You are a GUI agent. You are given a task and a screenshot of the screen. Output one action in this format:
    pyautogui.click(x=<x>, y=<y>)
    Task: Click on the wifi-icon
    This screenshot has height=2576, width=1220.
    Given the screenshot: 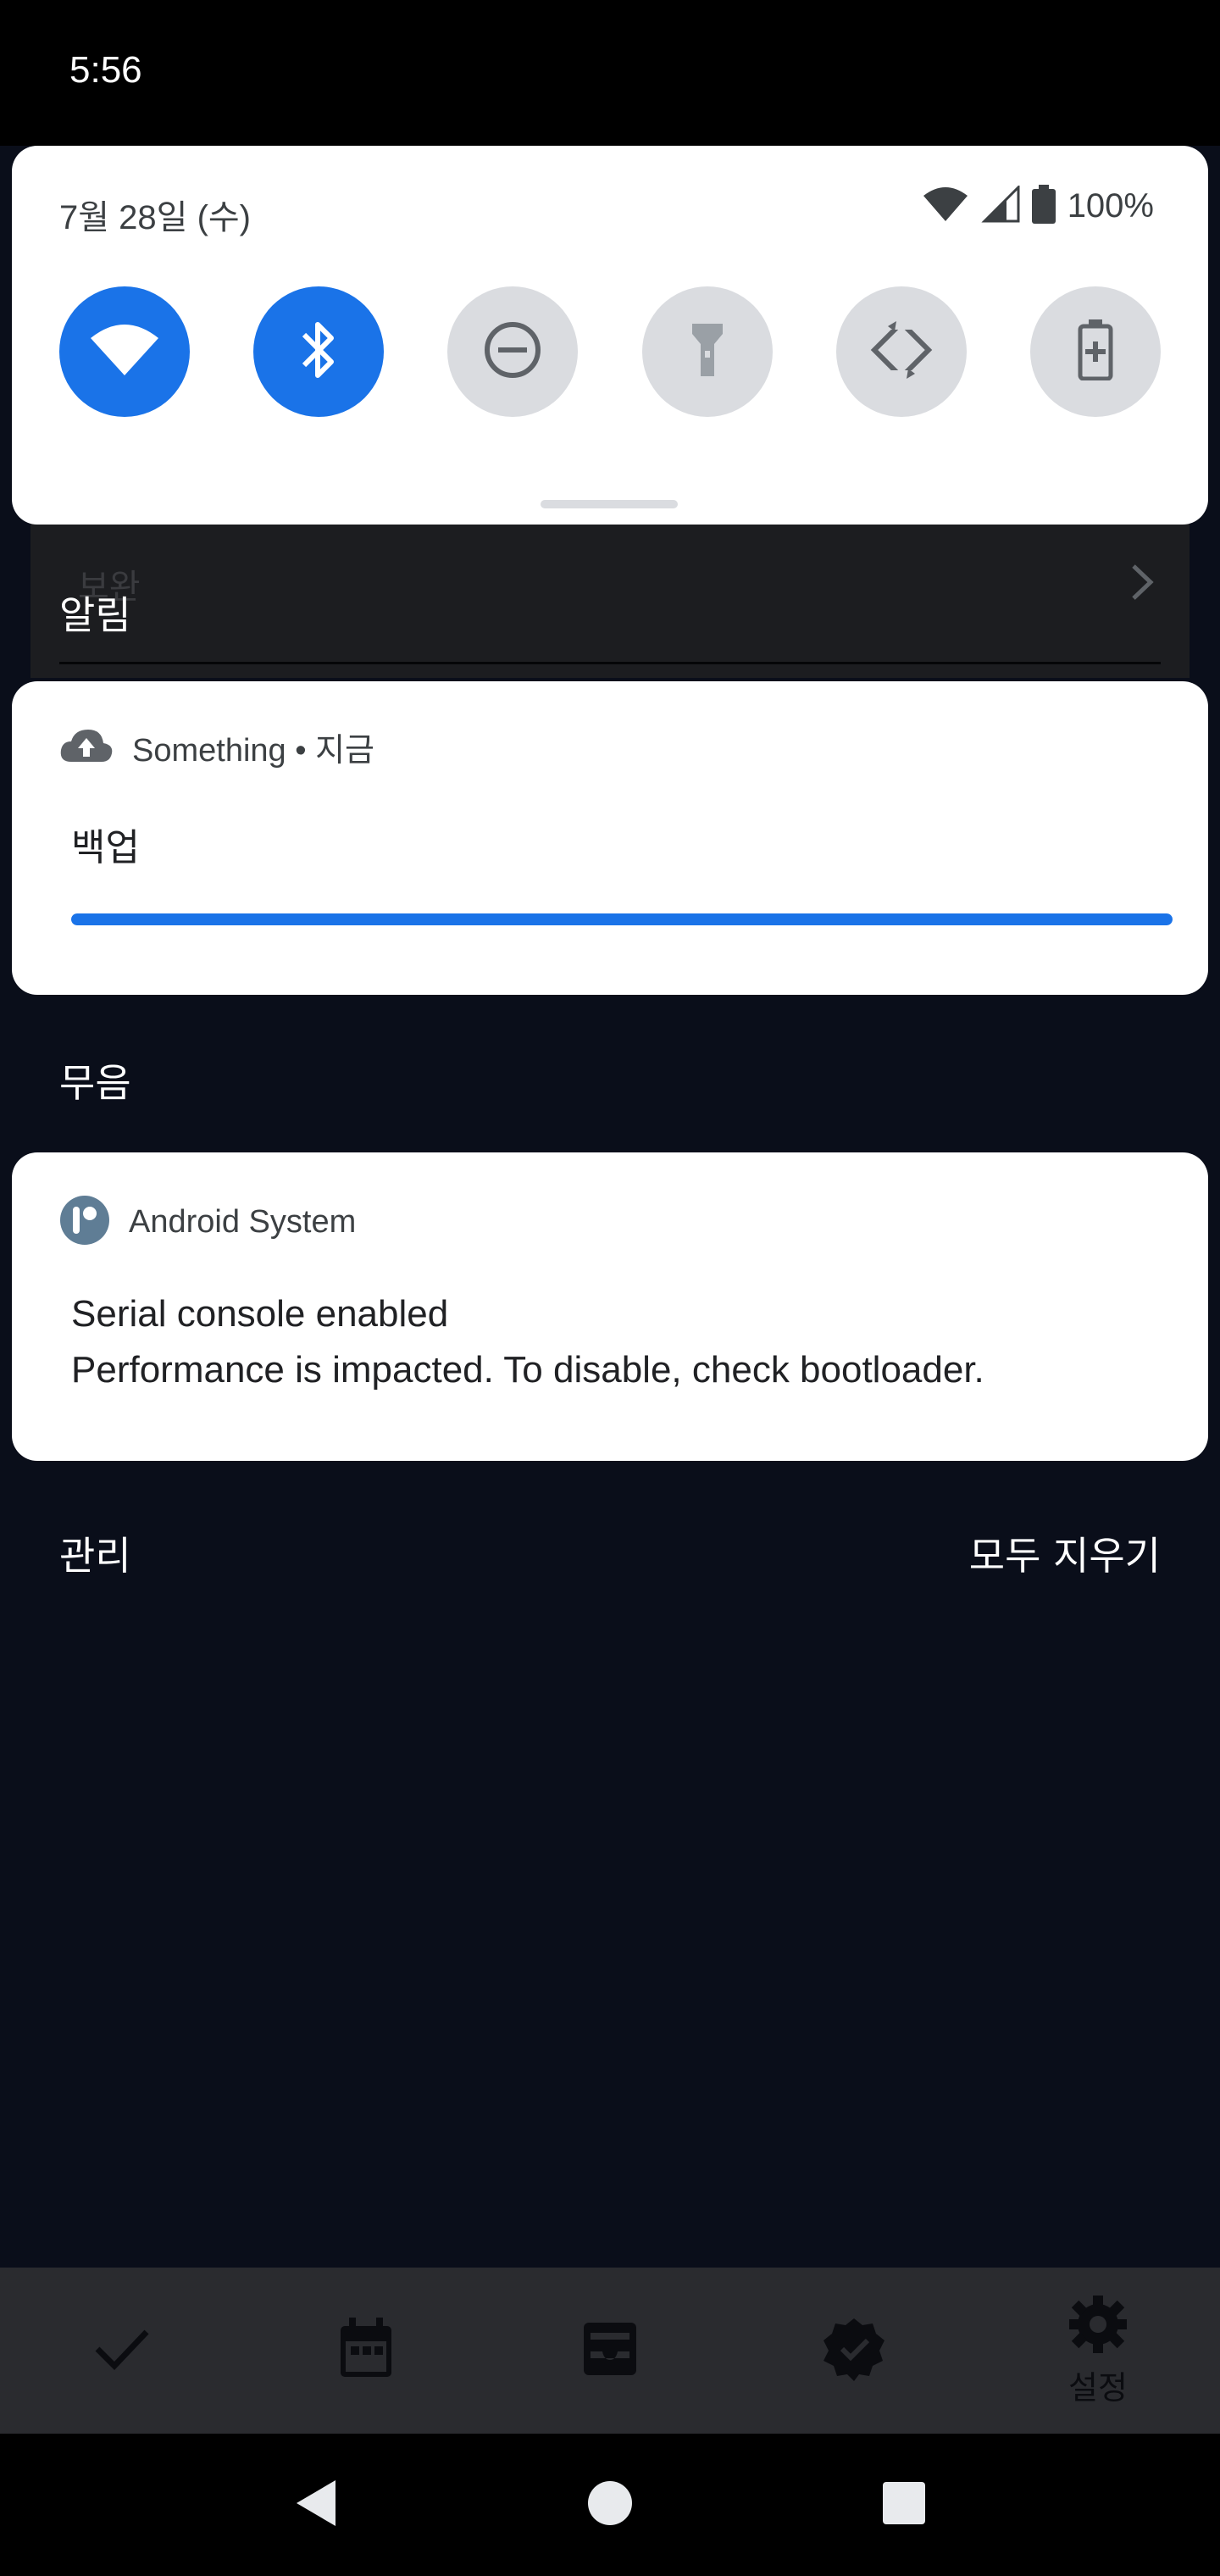 What is the action you would take?
    pyautogui.click(x=124, y=351)
    